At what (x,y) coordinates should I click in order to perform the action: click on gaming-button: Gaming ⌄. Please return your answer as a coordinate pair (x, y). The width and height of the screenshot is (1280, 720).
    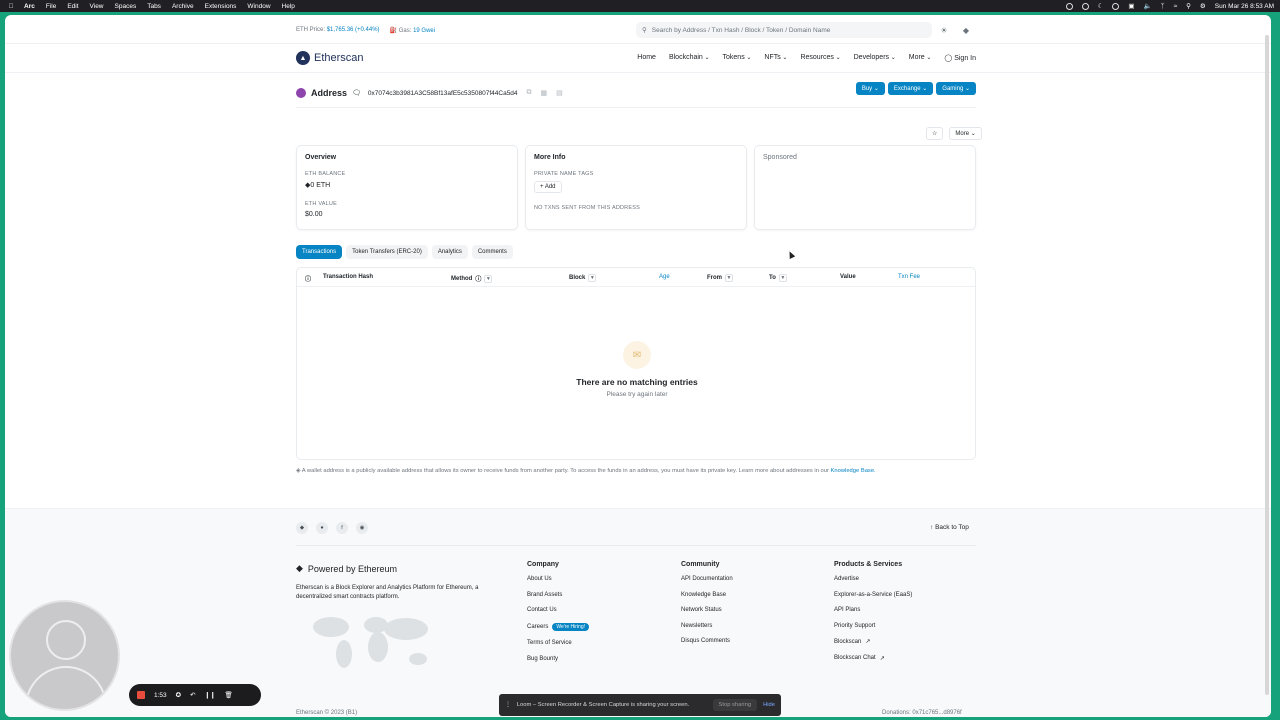
    Looking at the image, I should click on (956, 88).